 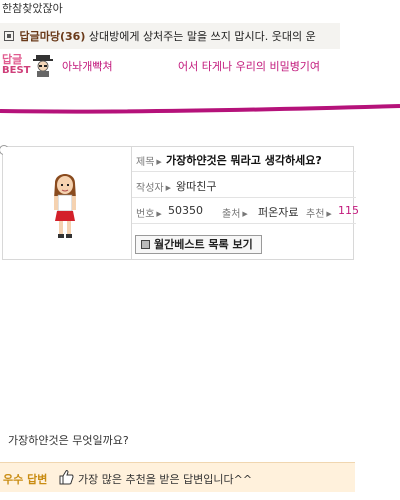 I want to click on post-author: 왕따친구, so click(x=196, y=186).